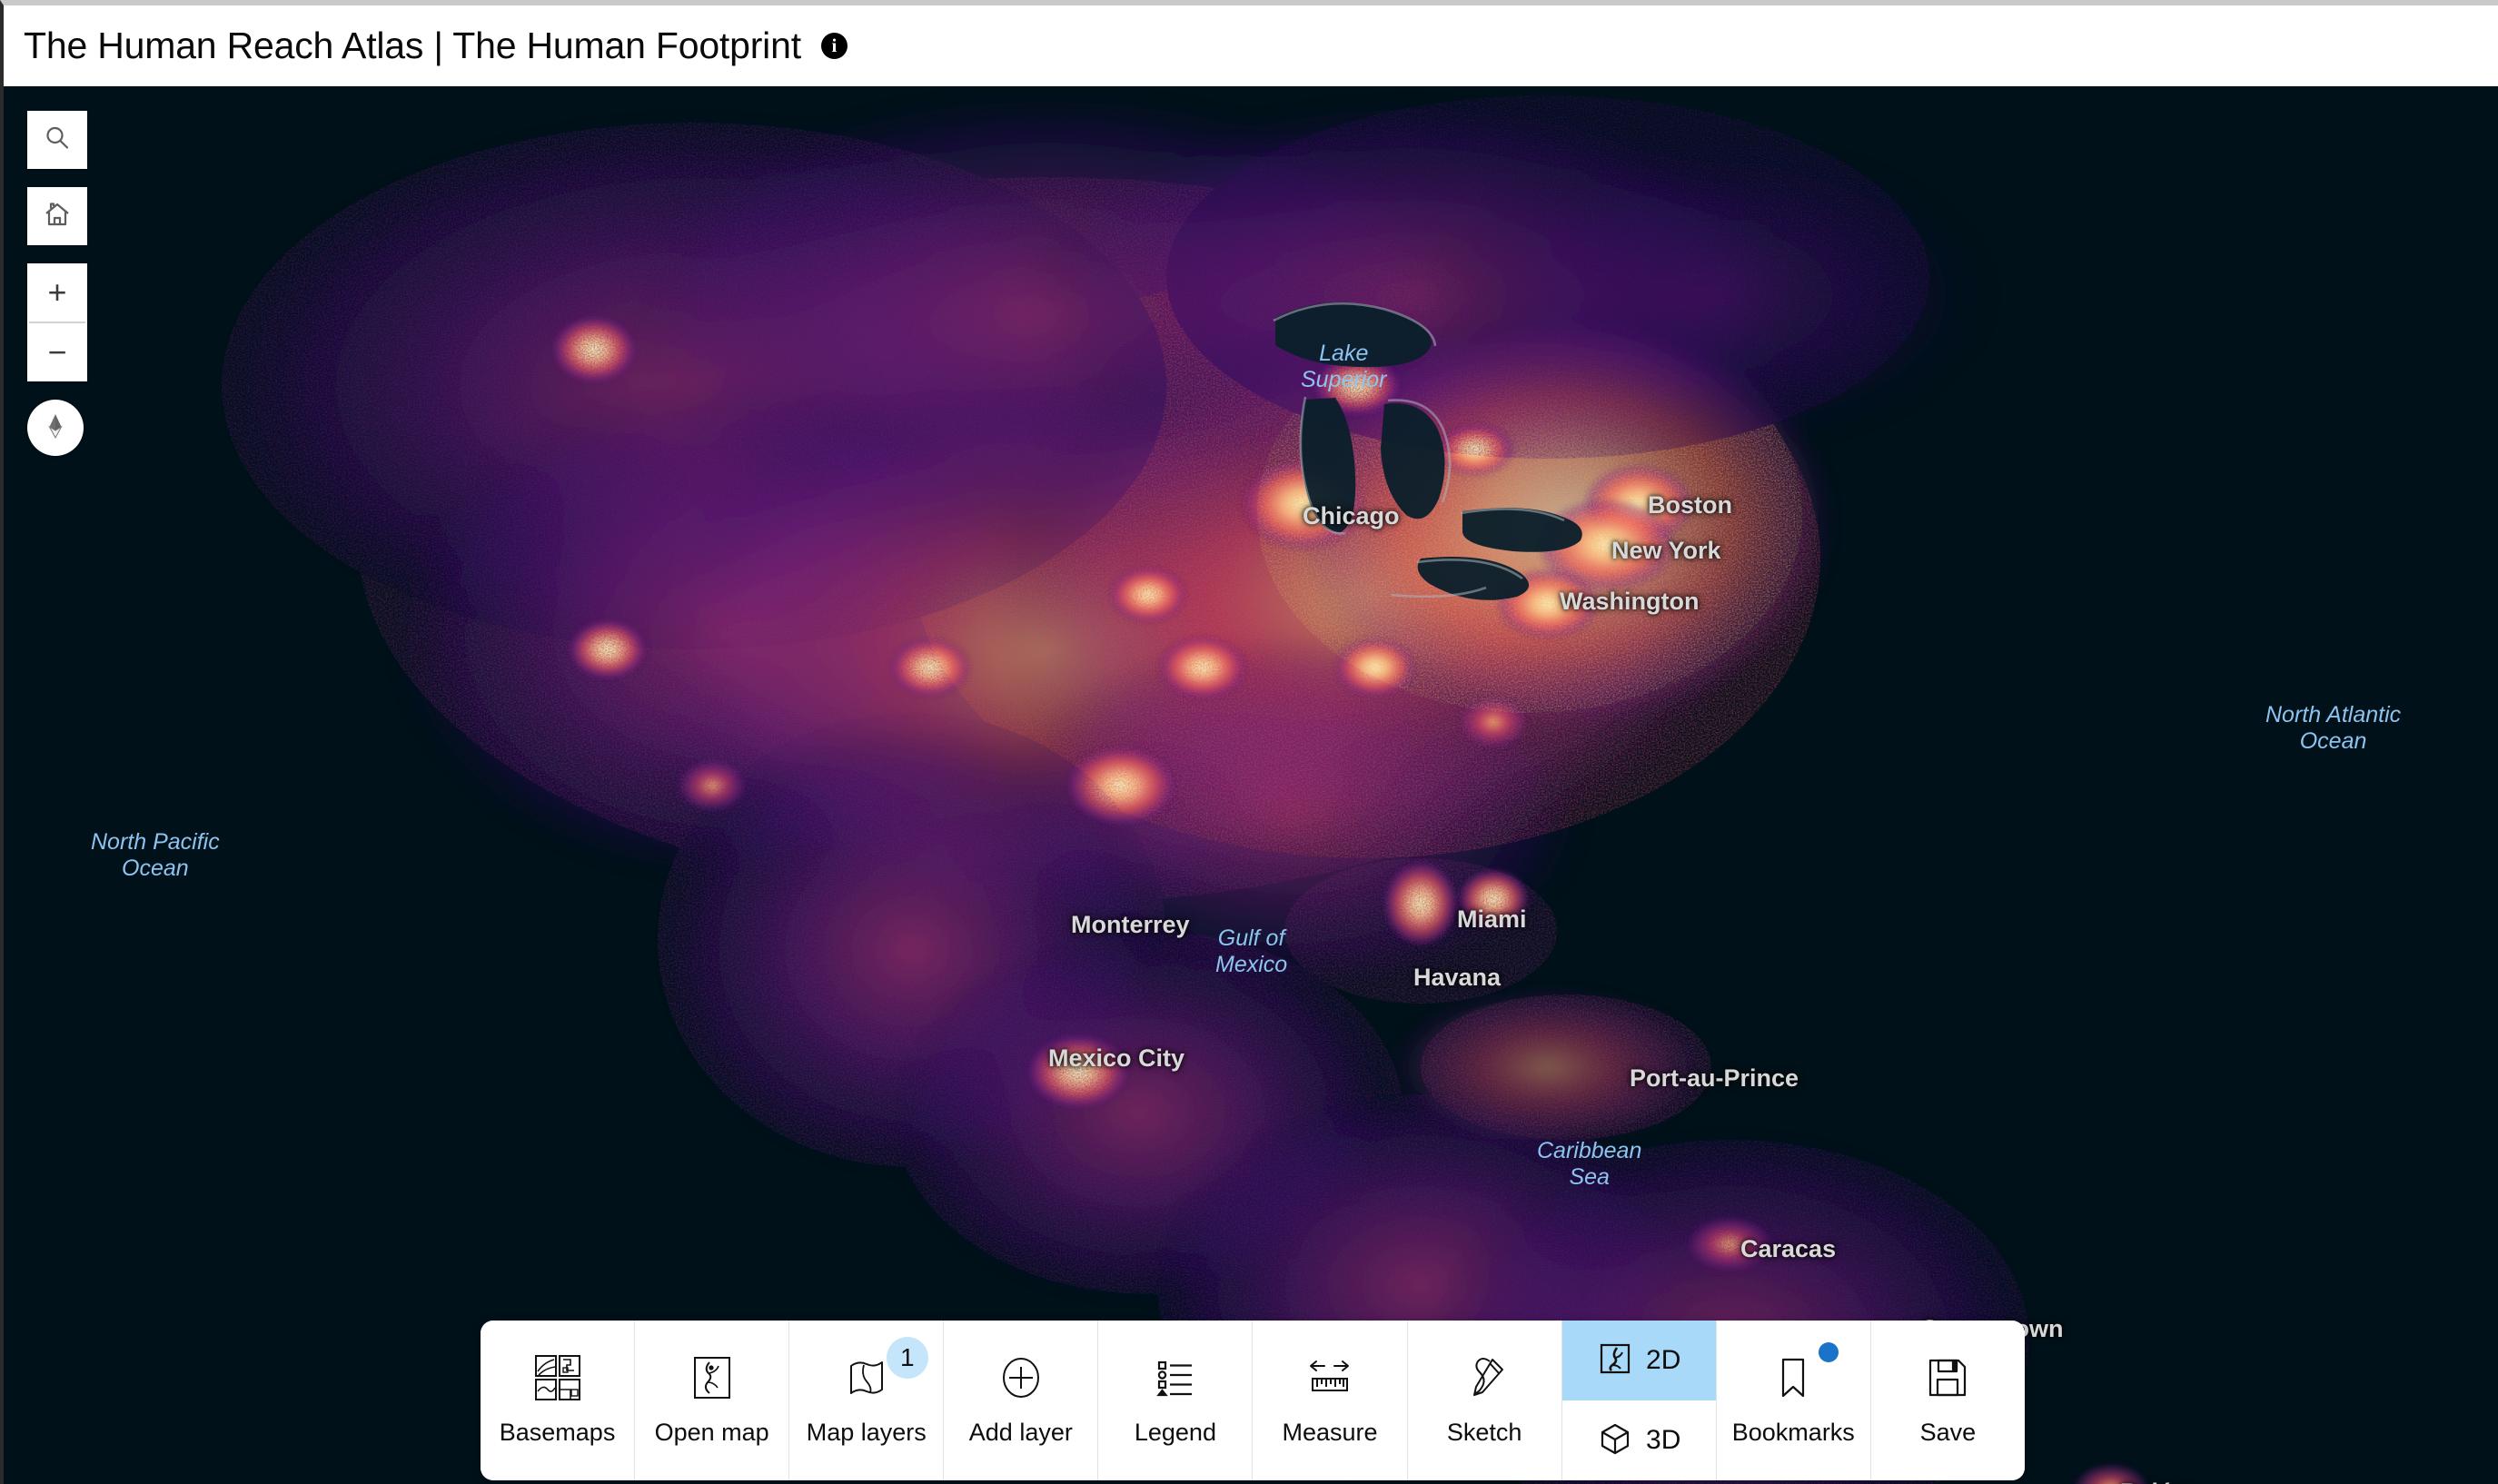 The width and height of the screenshot is (2498, 1484). Describe the element at coordinates (1484, 1377) in the screenshot. I see `sketch-pencil-icon` at that location.